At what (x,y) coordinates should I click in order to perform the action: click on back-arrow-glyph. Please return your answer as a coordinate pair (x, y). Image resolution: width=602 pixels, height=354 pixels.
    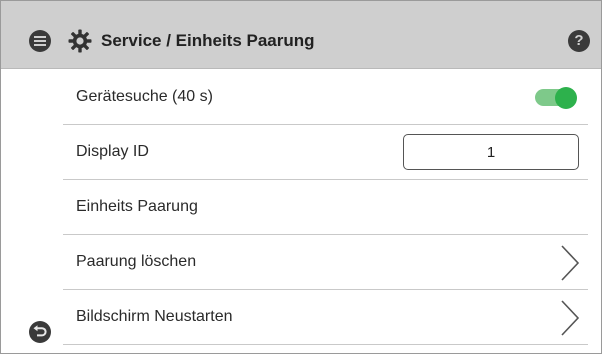
    Looking at the image, I should click on (40, 331).